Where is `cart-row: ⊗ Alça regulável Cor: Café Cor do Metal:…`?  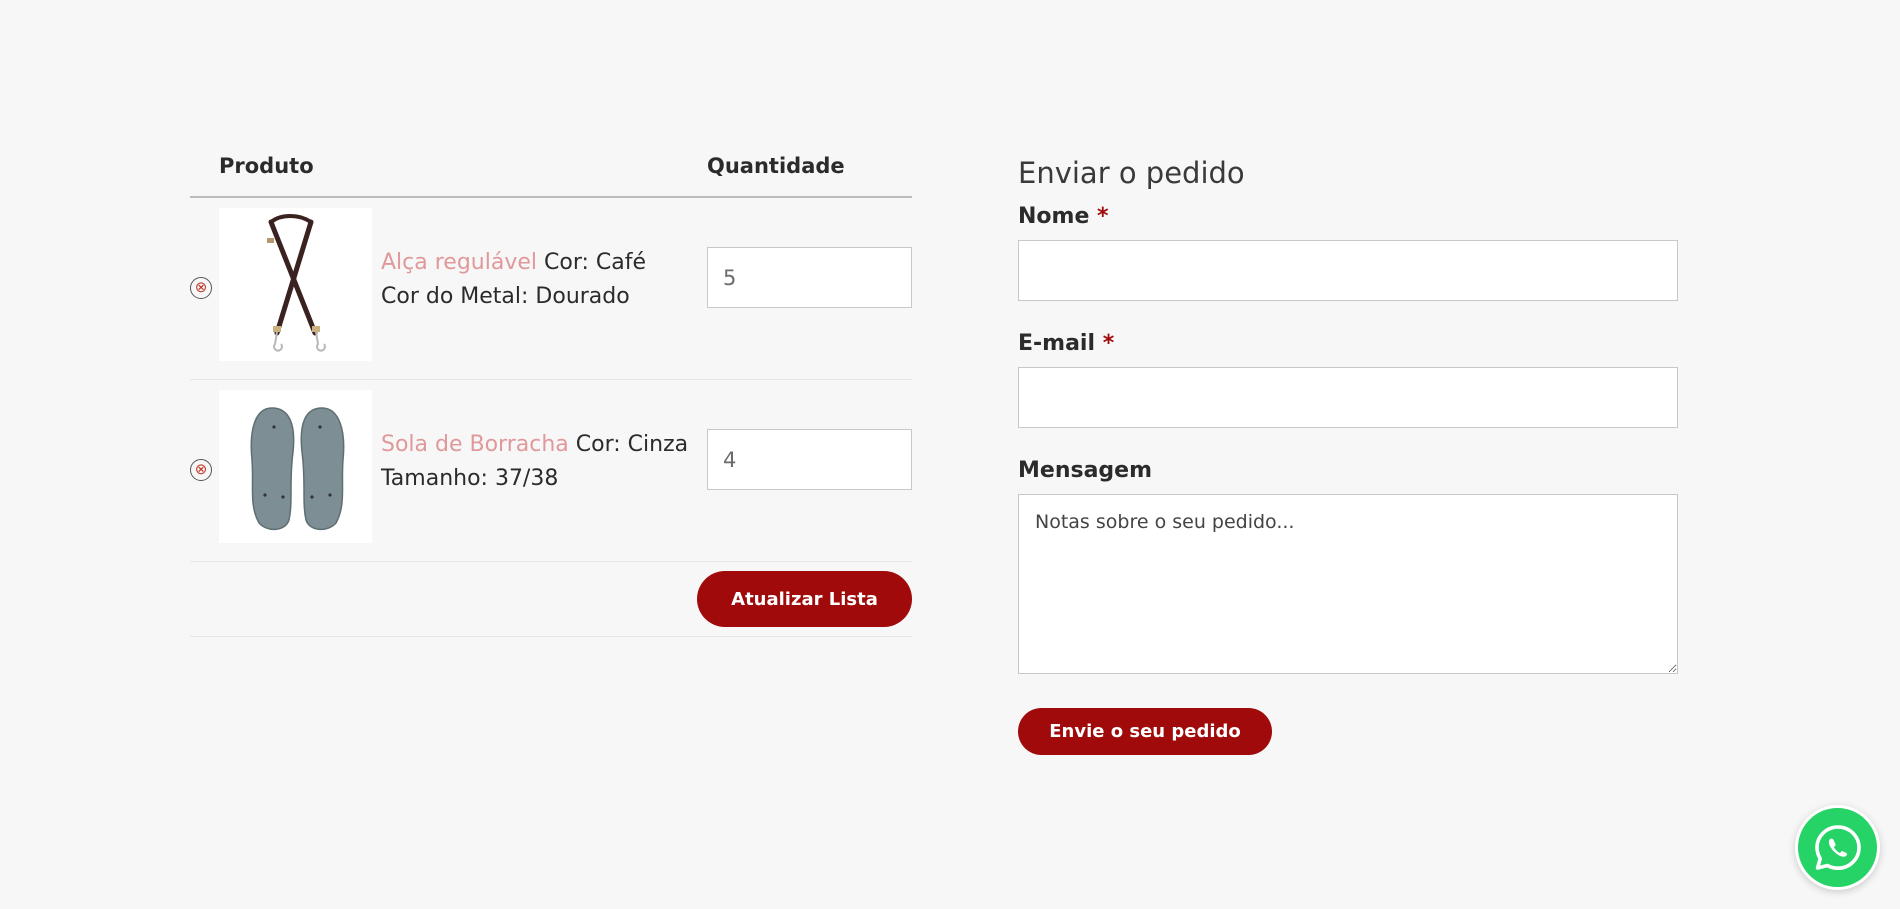 cart-row: ⊗ Alça regulável Cor: Café Cor do Metal:… is located at coordinates (551, 289).